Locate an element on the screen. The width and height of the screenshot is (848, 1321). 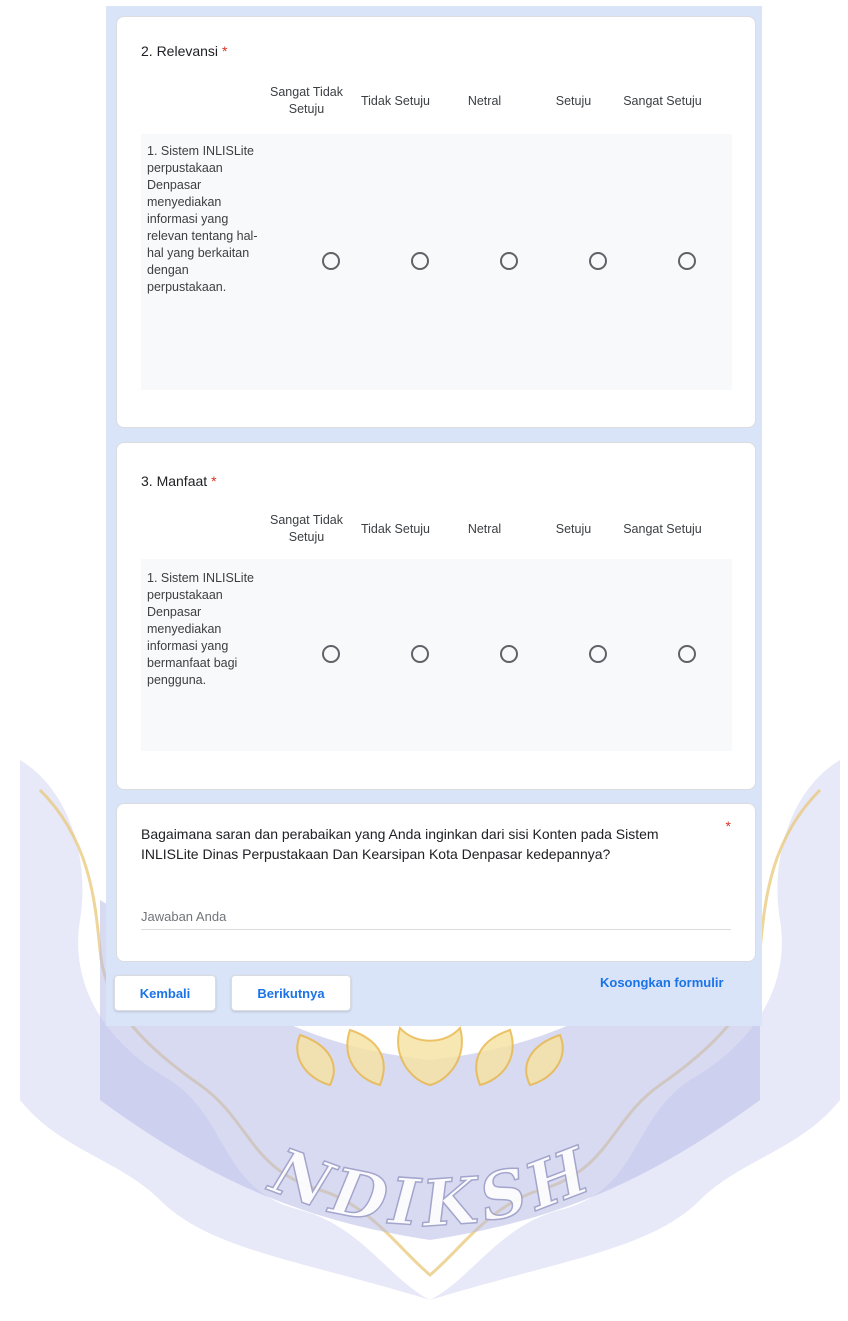
answer-input is located at coordinates (436, 916).